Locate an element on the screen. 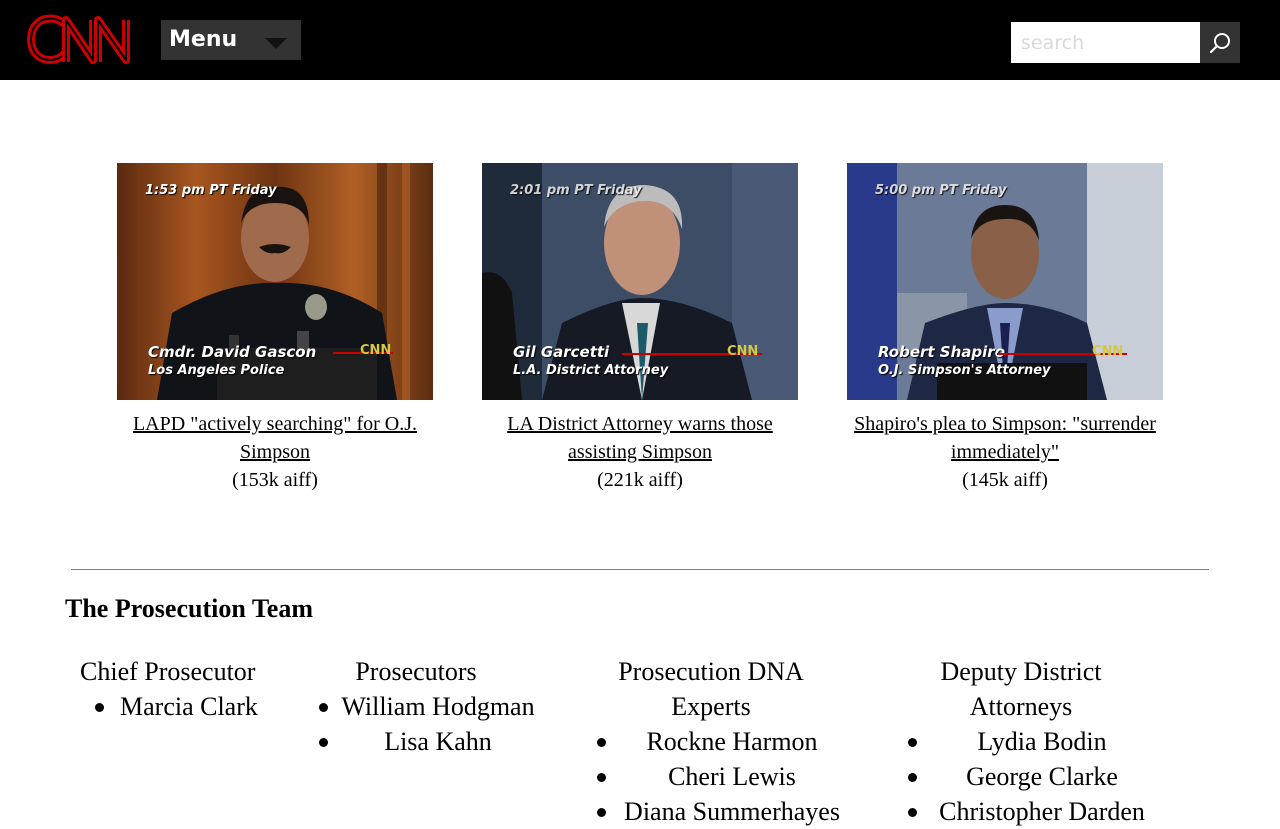  list-item: Lisa Kahn is located at coordinates (423, 741).